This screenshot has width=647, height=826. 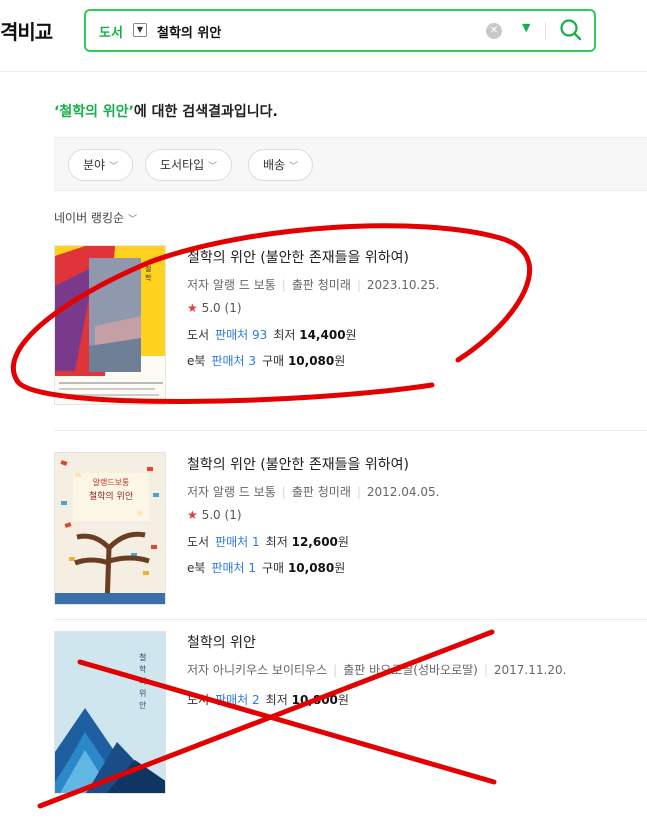 I want to click on scope-dropdown-icon: ▼, so click(x=140, y=30).